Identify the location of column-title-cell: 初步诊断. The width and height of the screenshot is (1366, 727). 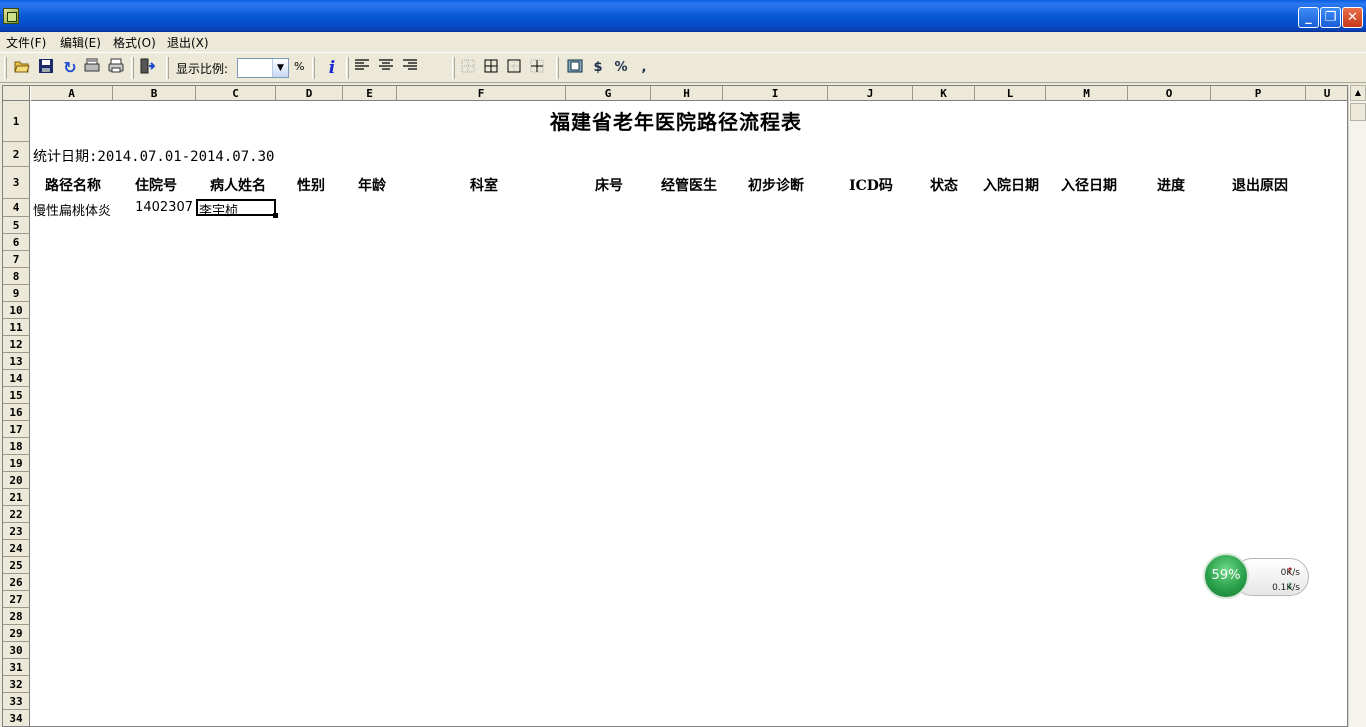
(776, 185).